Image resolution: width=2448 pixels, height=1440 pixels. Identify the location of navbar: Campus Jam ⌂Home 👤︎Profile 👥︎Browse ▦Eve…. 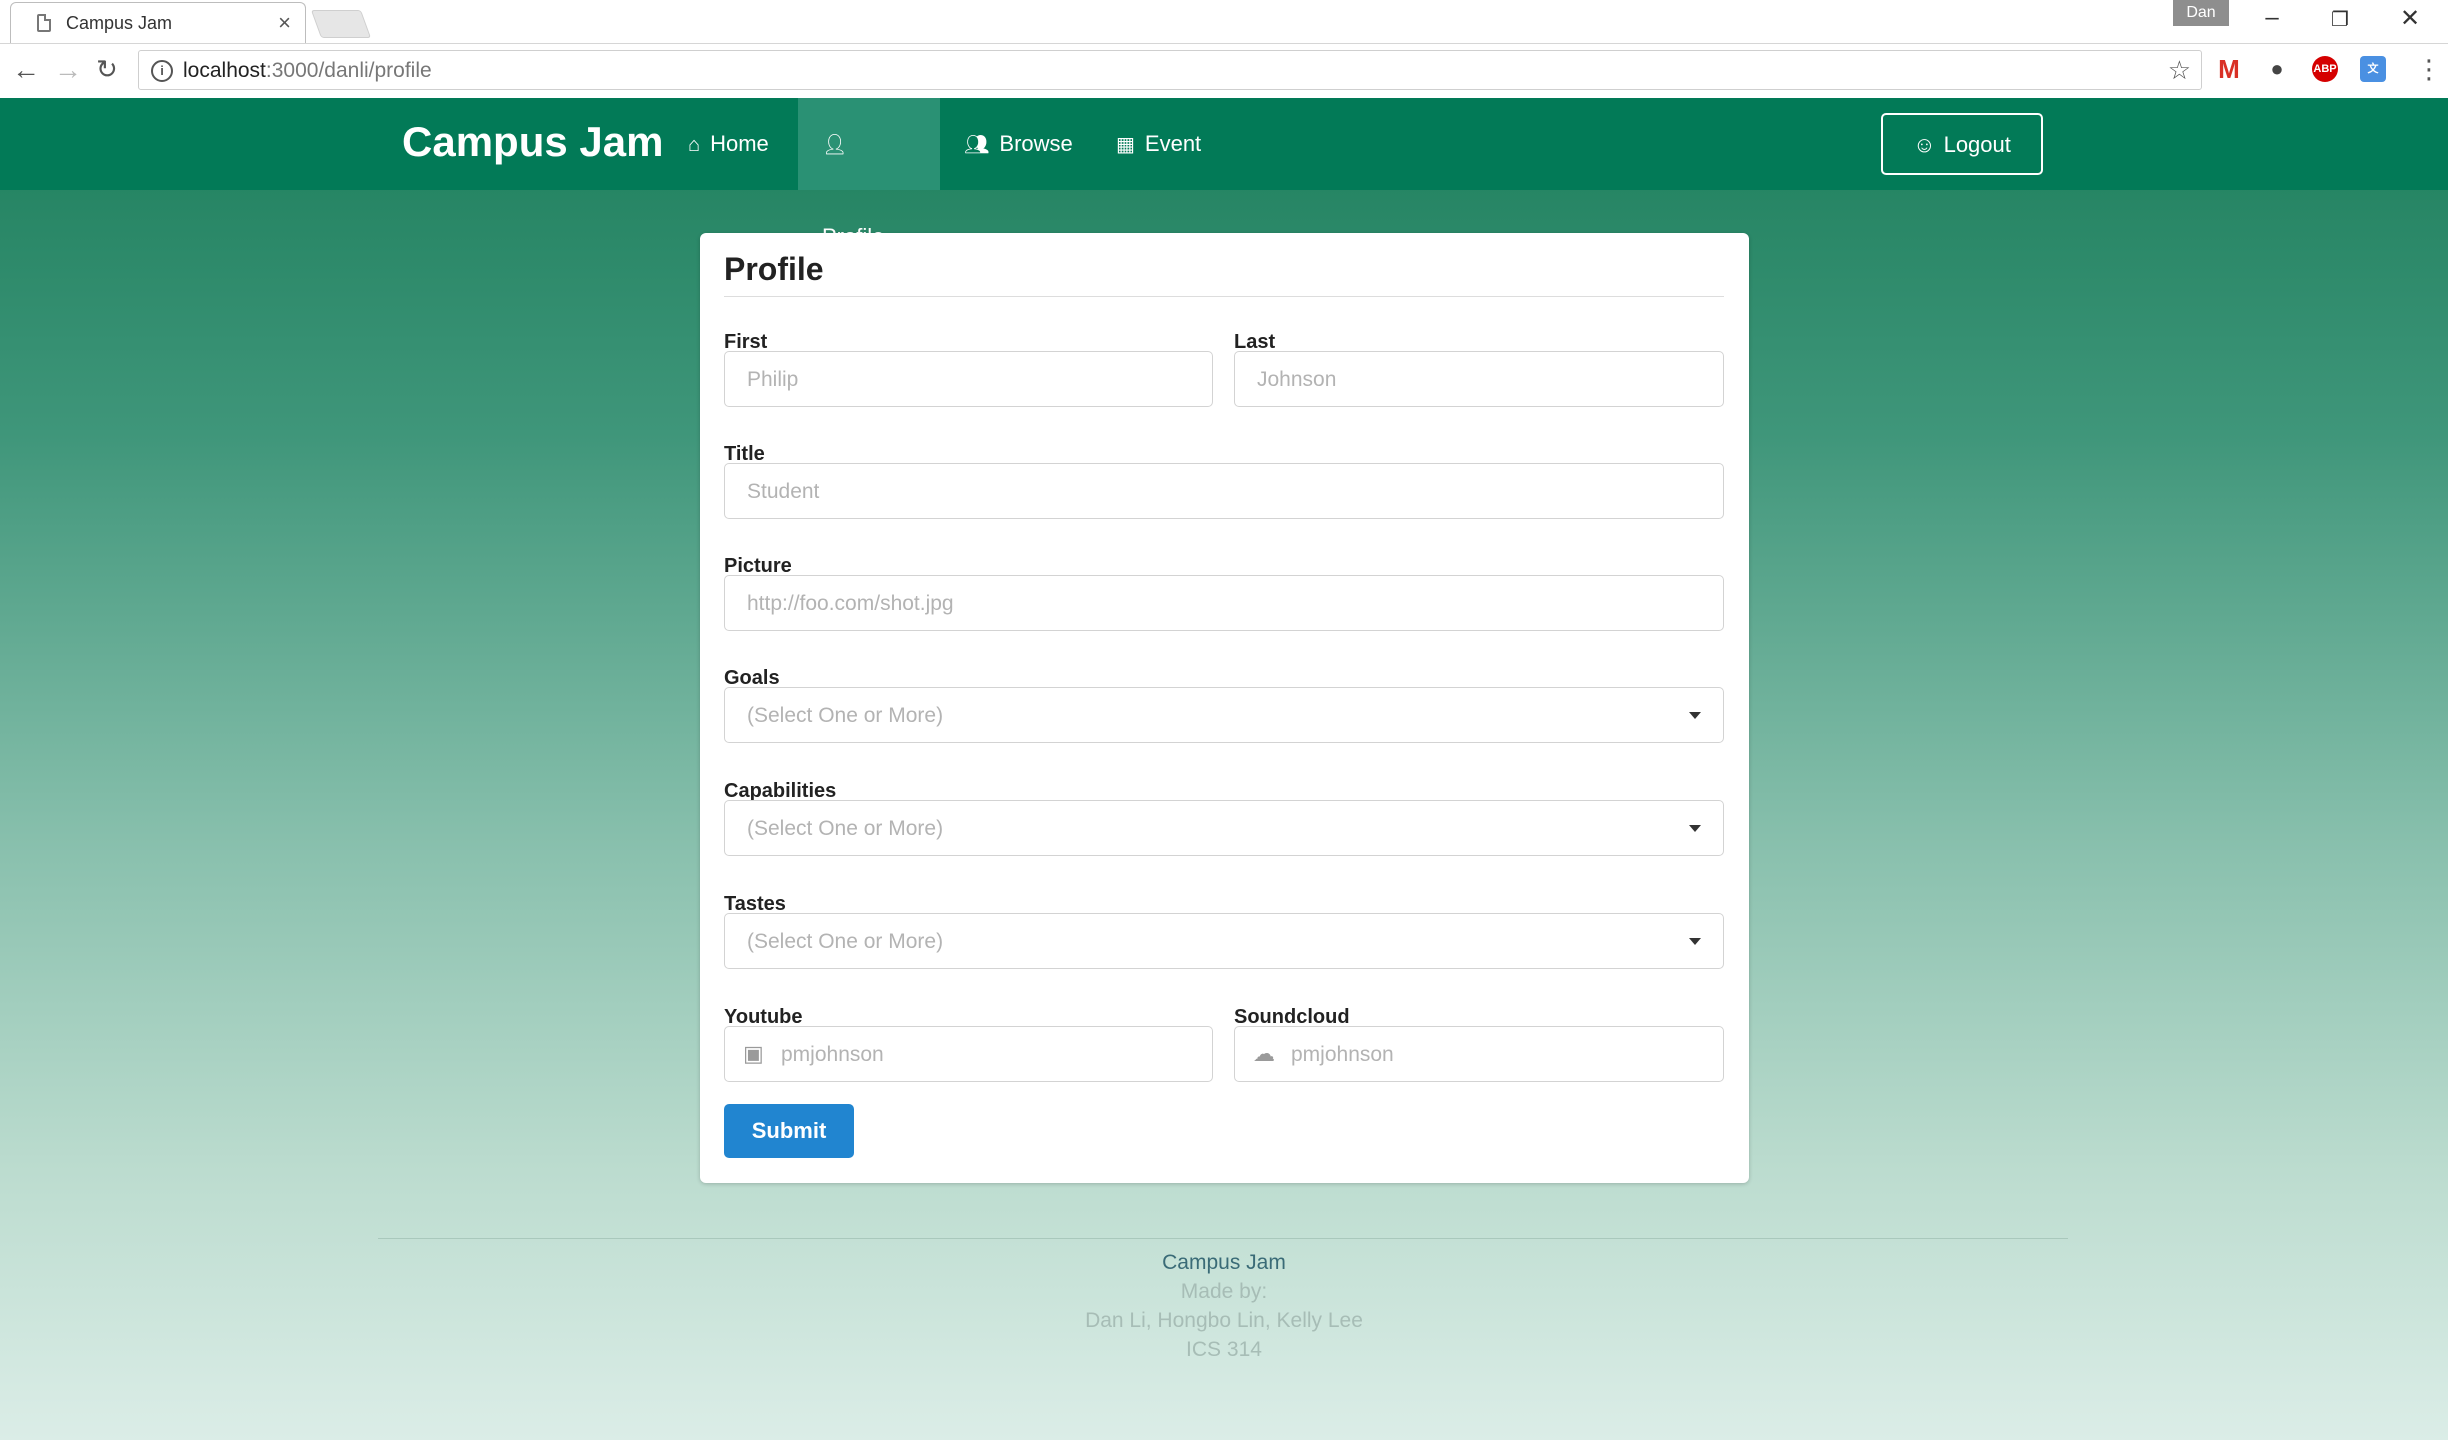
(1224, 173).